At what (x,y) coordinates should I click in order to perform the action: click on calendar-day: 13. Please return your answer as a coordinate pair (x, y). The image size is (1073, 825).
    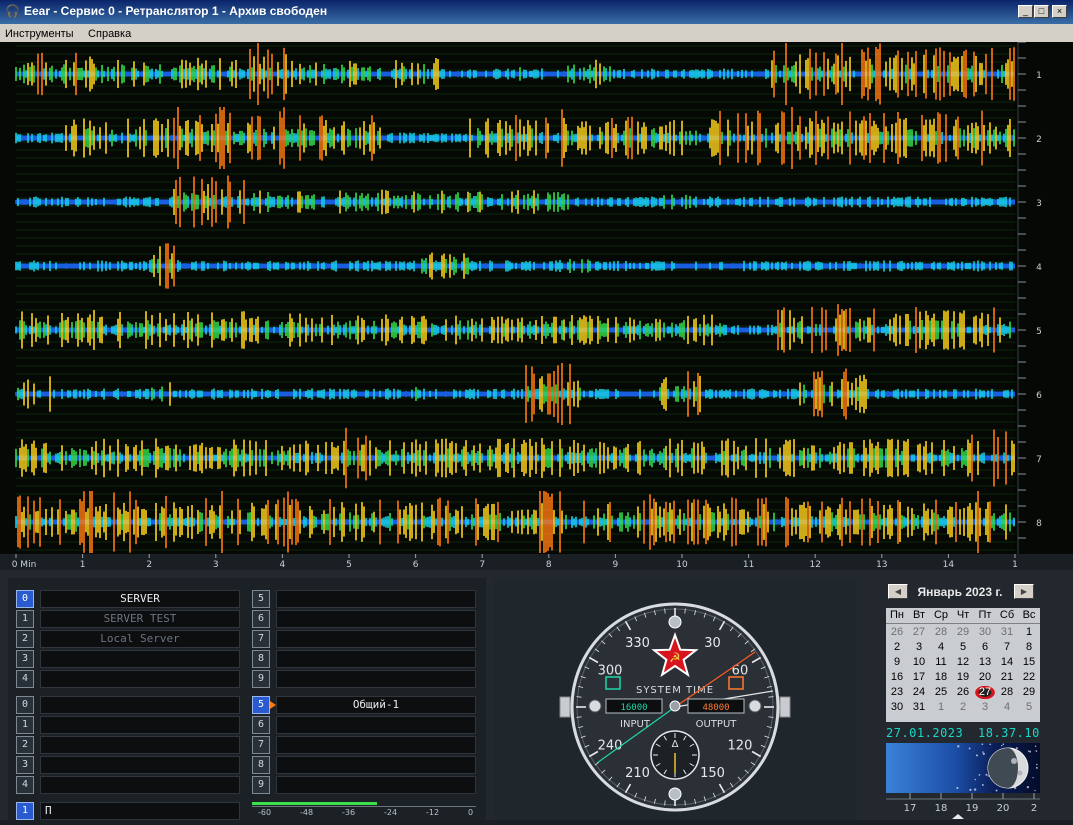
    Looking at the image, I should click on (985, 662).